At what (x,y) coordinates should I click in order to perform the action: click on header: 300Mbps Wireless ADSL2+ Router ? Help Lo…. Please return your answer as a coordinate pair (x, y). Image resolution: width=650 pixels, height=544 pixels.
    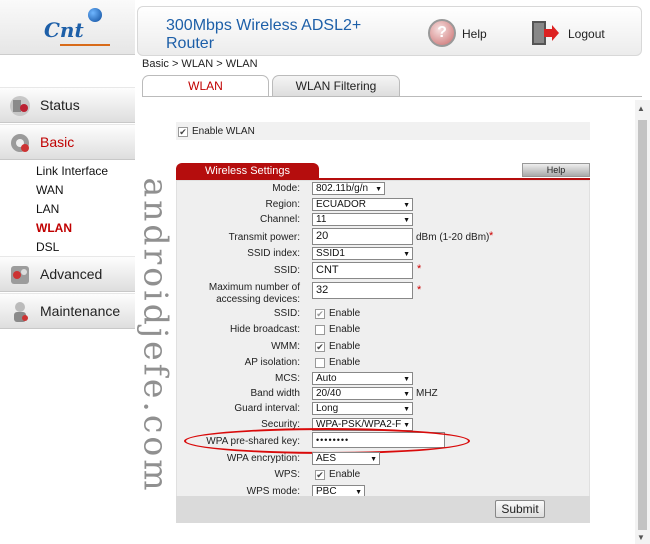
    Looking at the image, I should click on (389, 31).